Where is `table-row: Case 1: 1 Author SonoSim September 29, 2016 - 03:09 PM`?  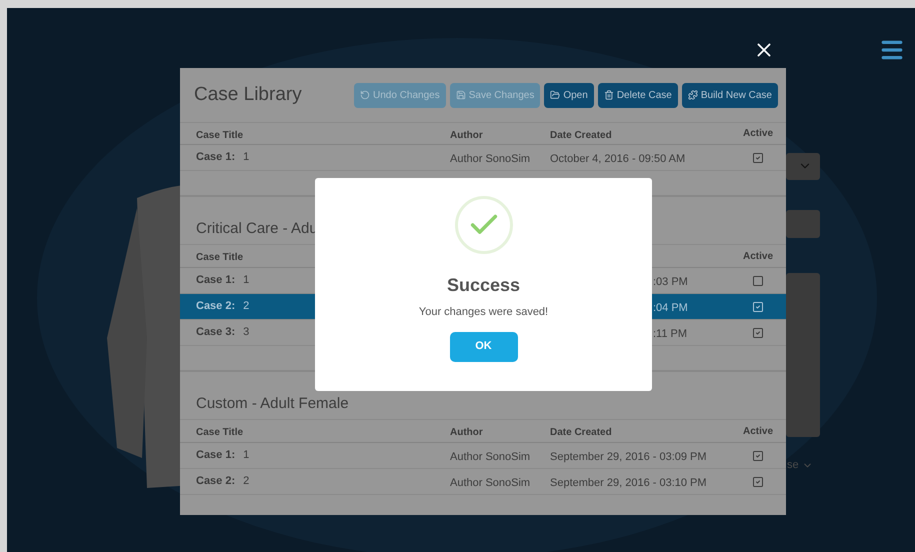
table-row: Case 1: 1 Author SonoSim September 29, 2016 - 03:09 PM is located at coordinates (483, 456).